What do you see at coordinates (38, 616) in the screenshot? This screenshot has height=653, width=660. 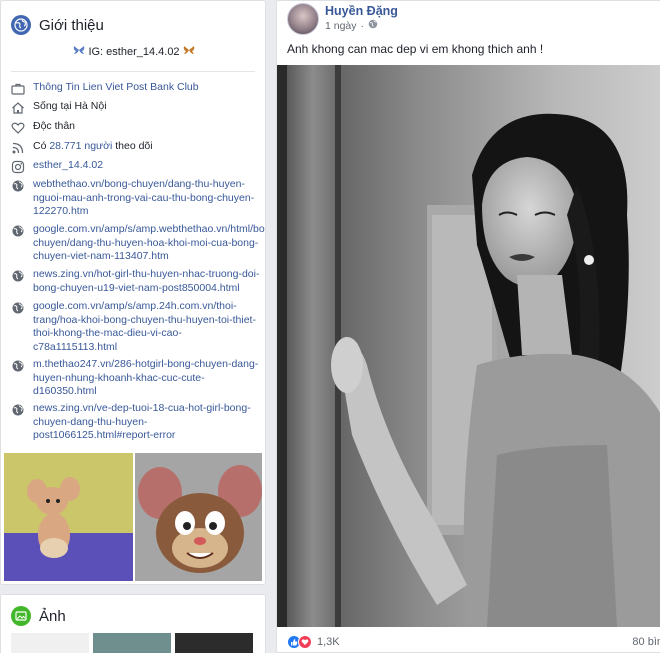 I see `photos-header: Ảnh` at bounding box center [38, 616].